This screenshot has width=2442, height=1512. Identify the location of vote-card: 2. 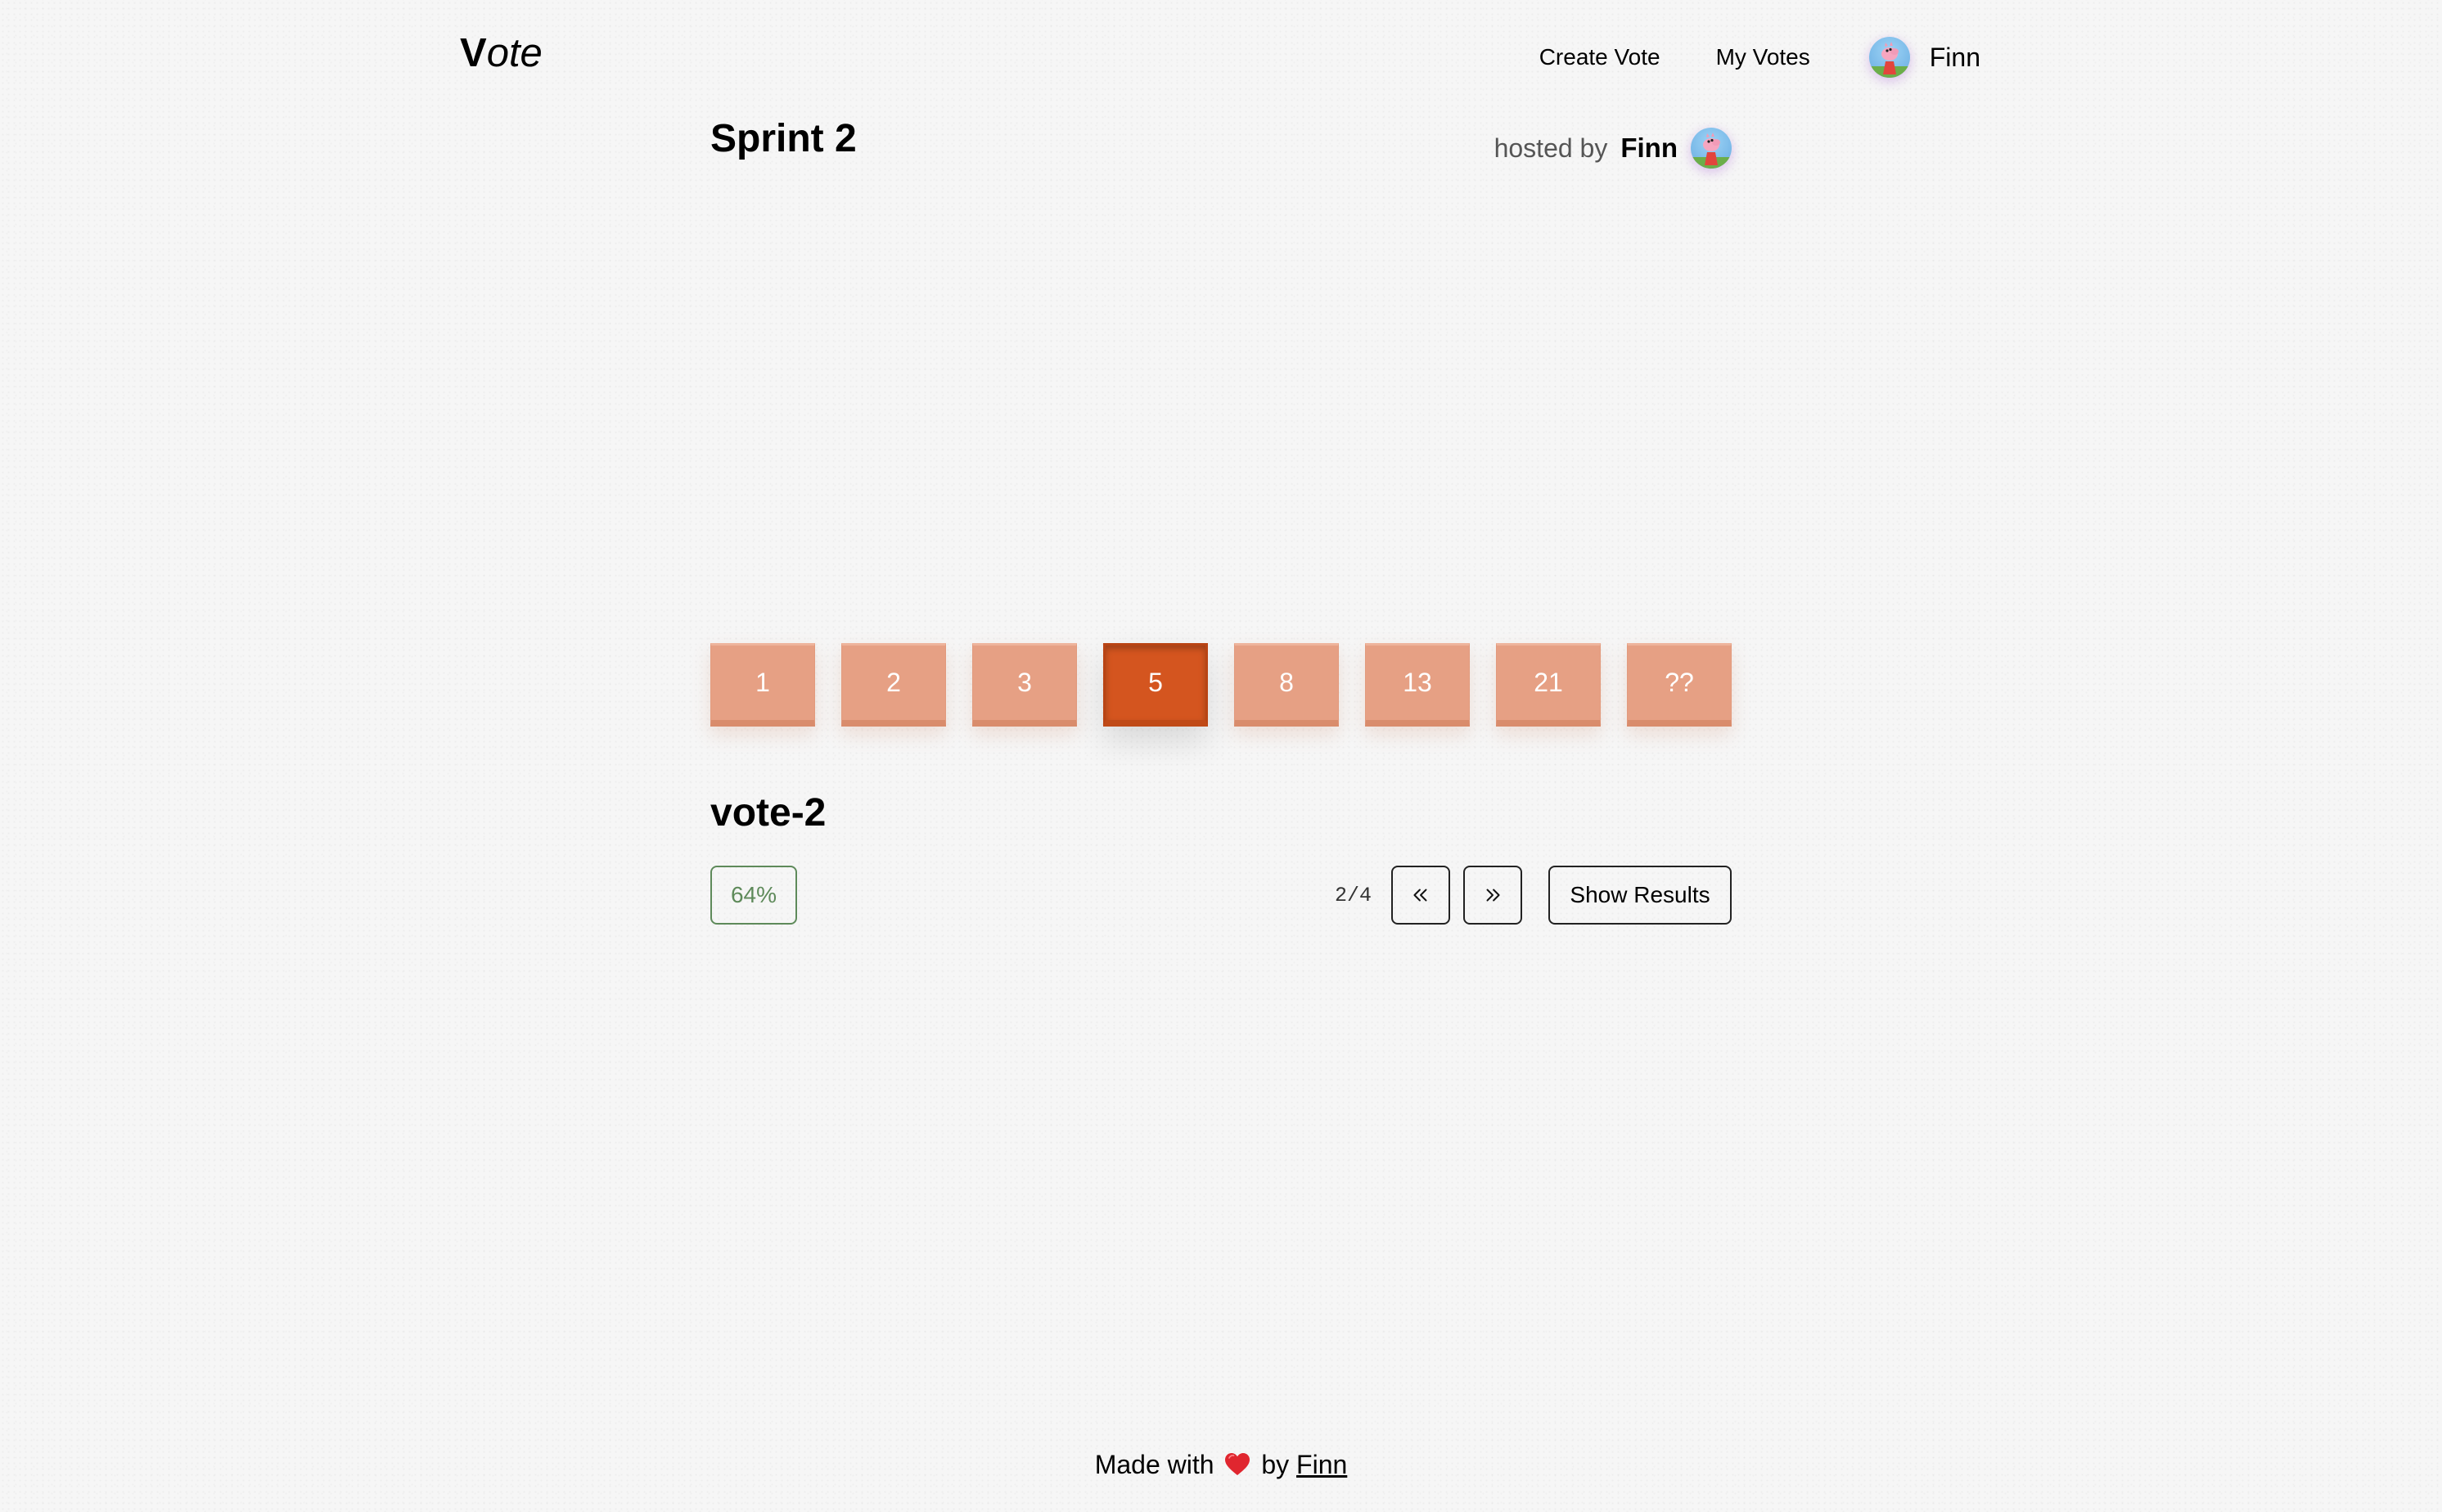
(893, 685).